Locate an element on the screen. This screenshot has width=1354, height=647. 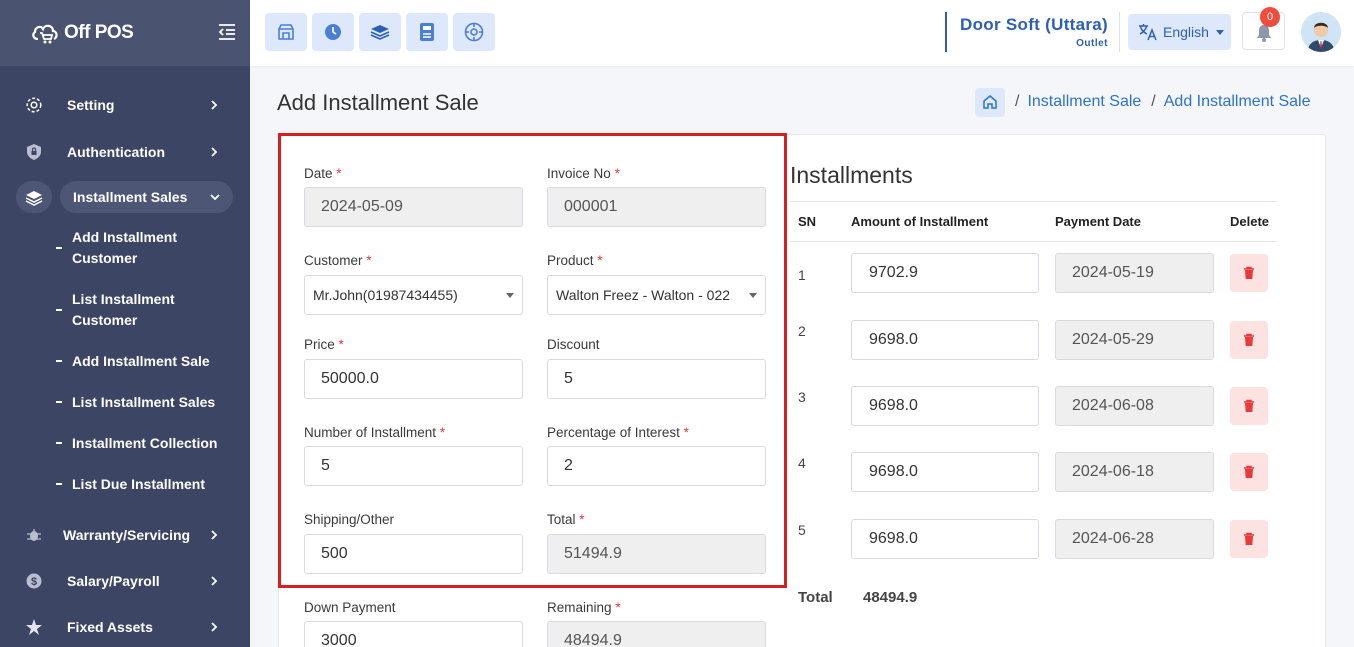
sidebar-item-warranty-servicing: Warranty/Servicing is located at coordinates (125, 535).